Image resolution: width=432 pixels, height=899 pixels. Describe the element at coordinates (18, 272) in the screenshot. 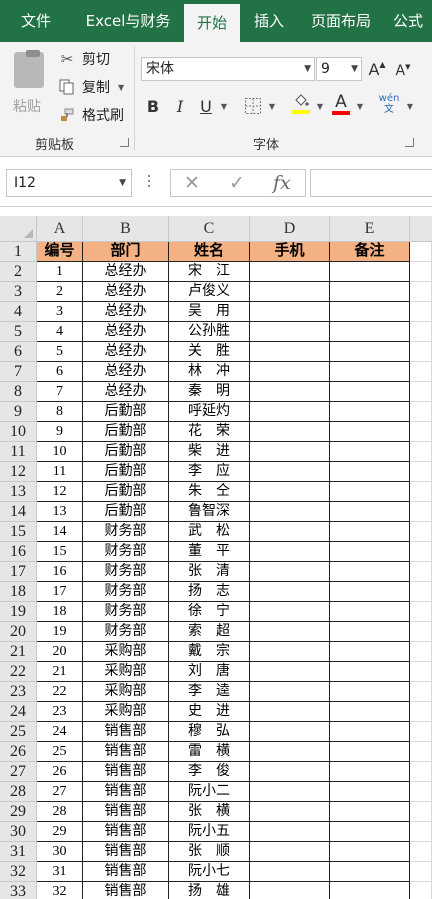

I see `row-header: 2` at that location.